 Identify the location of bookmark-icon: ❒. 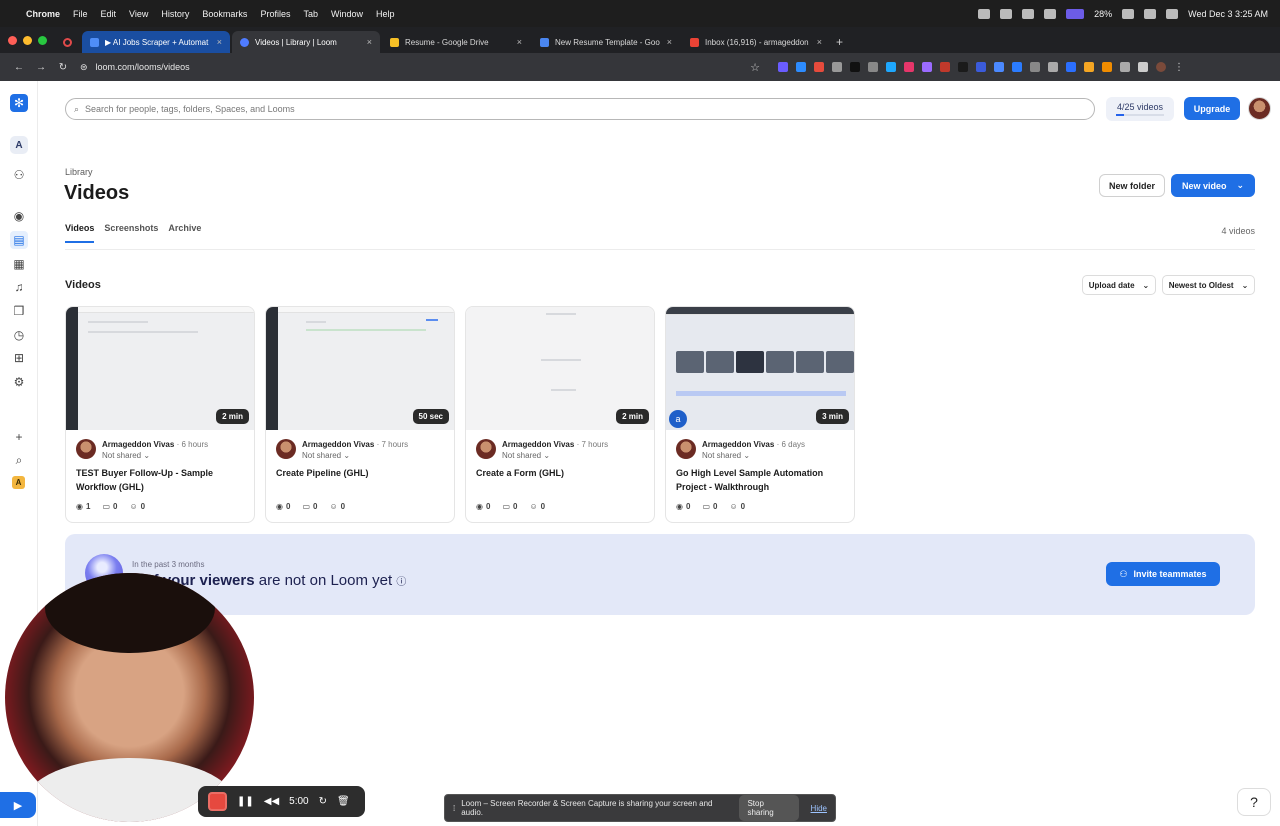
(19, 311).